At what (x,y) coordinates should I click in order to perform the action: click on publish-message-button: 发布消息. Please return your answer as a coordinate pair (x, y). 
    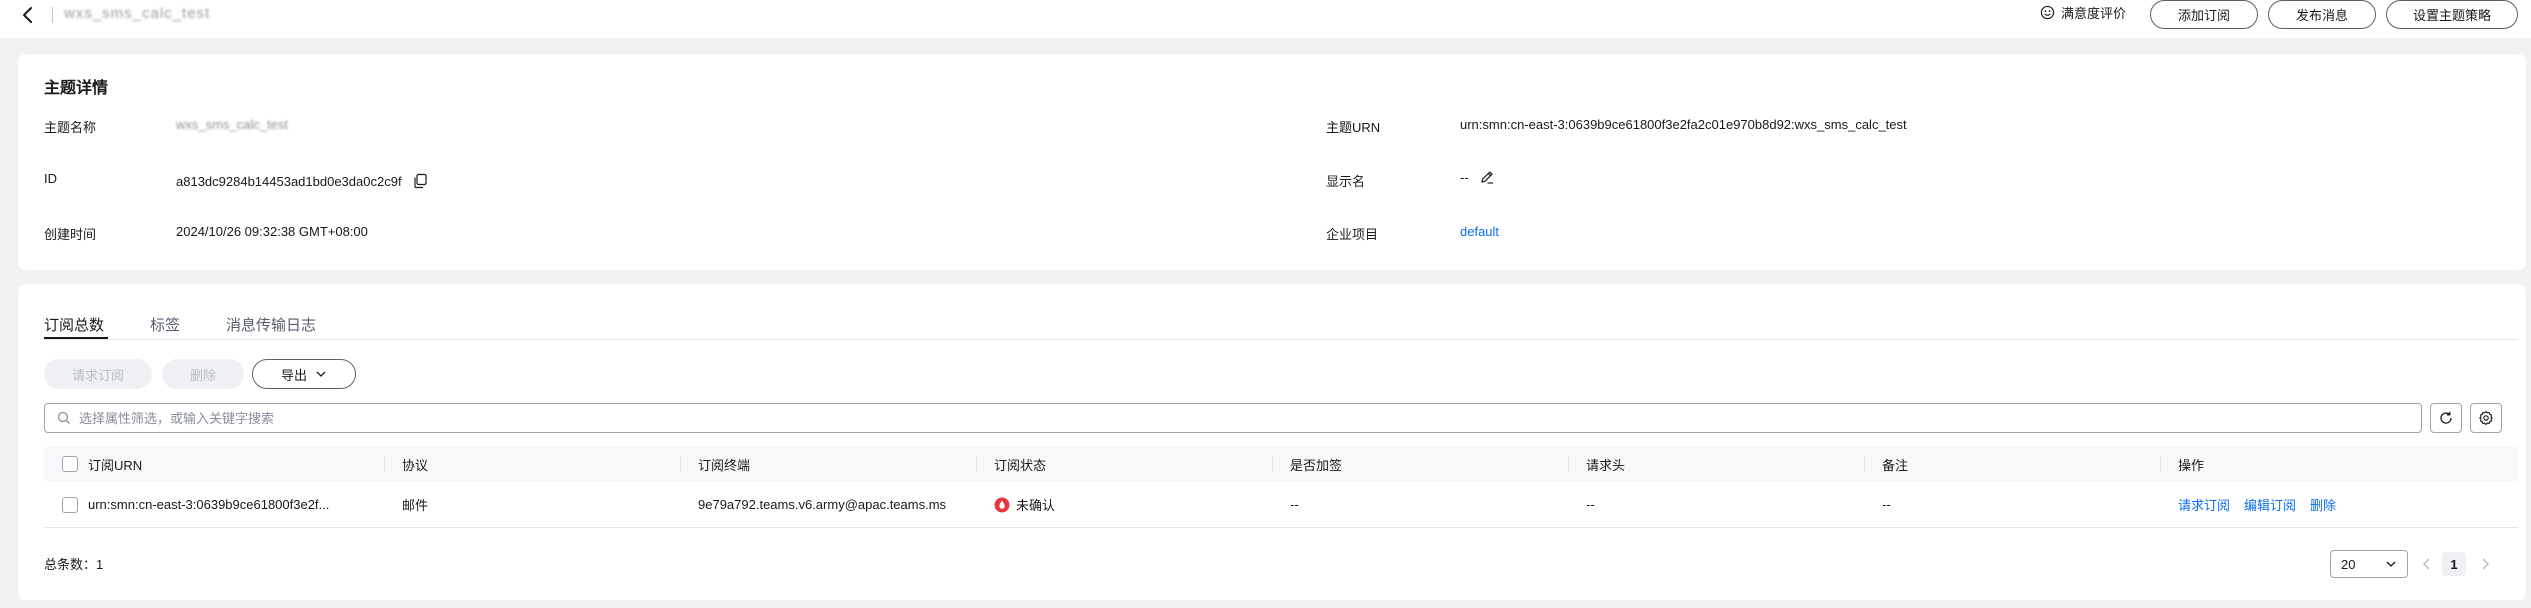
    Looking at the image, I should click on (2322, 14).